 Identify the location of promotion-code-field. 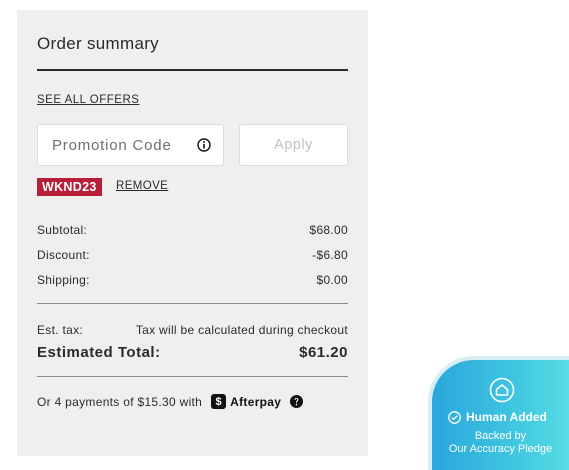
(130, 145).